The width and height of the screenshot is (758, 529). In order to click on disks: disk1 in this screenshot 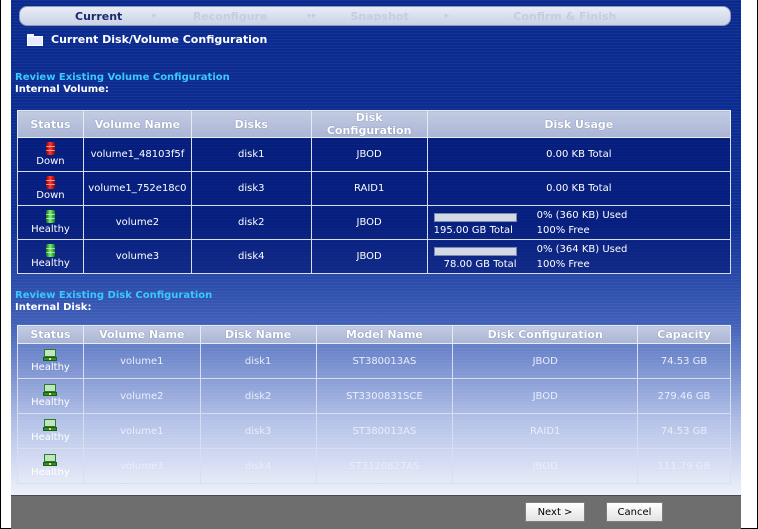, I will do `click(251, 154)`.